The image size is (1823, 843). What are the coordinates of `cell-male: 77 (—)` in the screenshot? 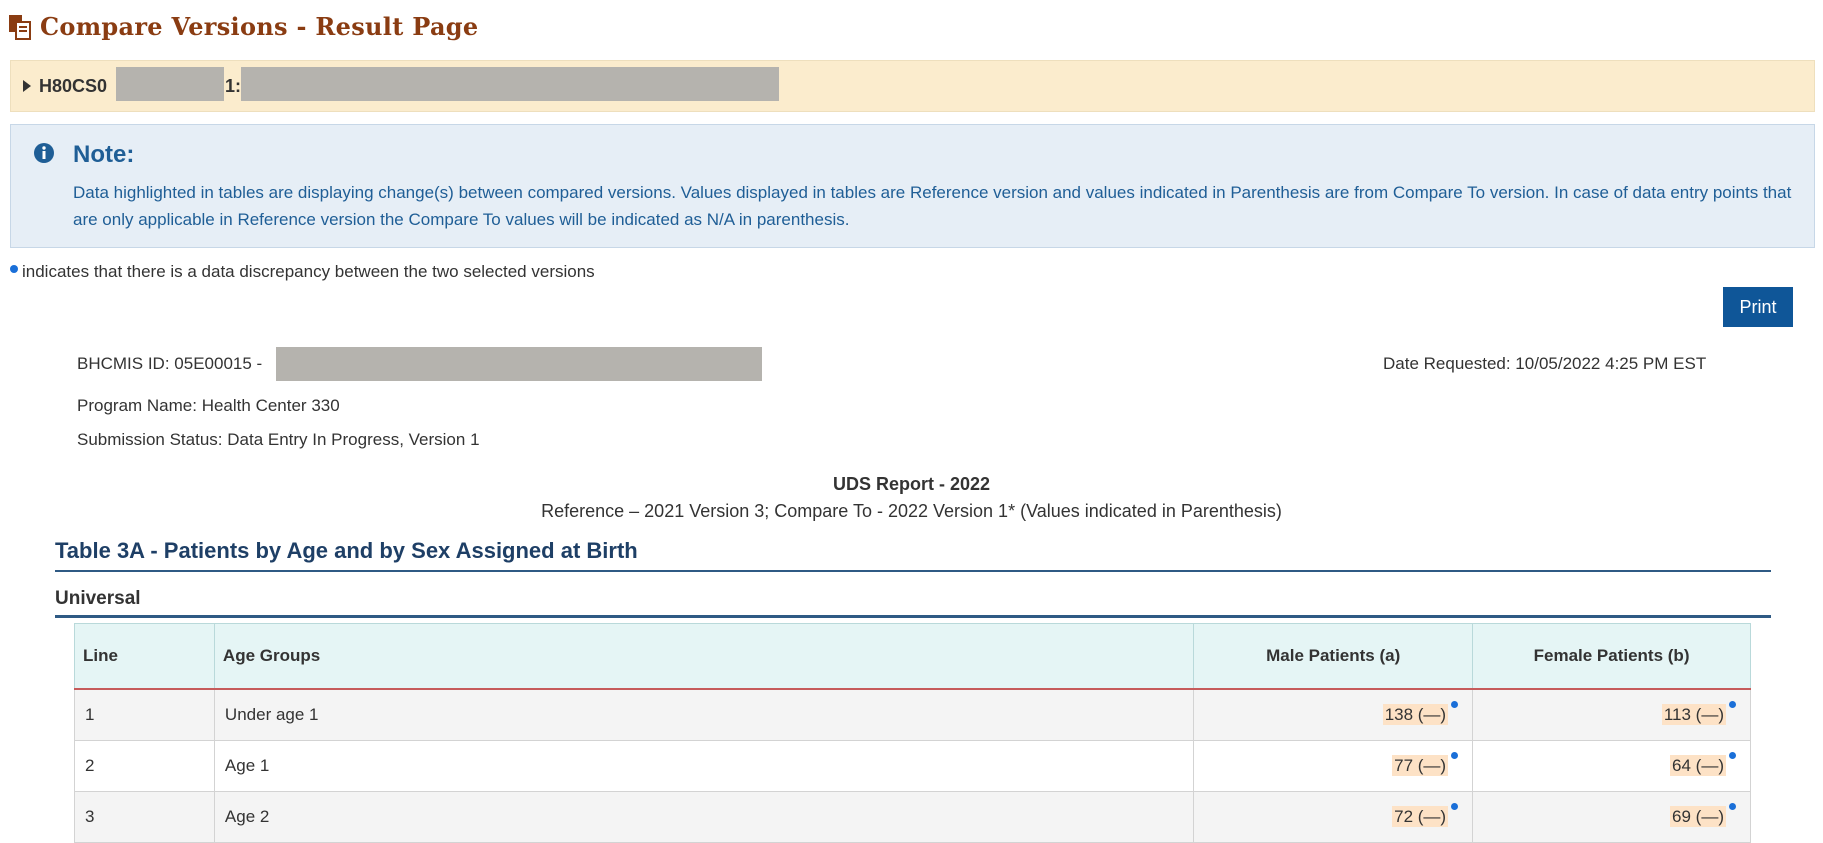 It's located at (1333, 766).